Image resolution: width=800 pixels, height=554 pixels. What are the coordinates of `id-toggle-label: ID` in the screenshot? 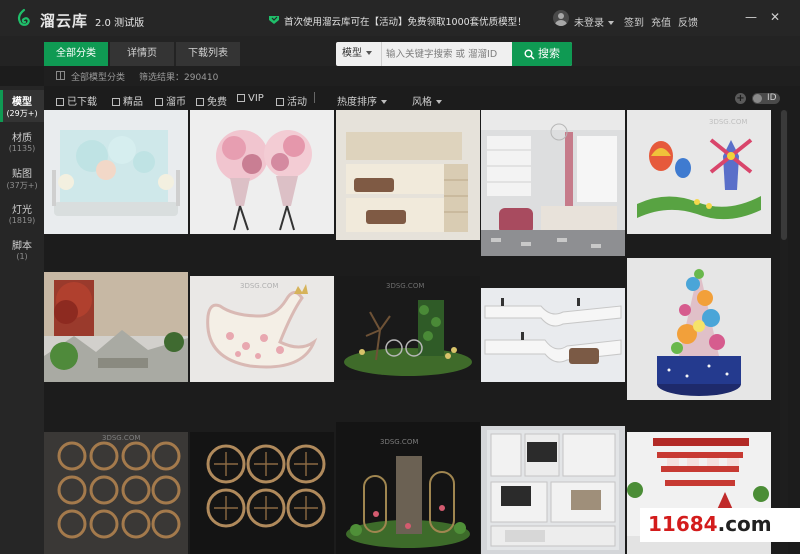 It's located at (772, 98).